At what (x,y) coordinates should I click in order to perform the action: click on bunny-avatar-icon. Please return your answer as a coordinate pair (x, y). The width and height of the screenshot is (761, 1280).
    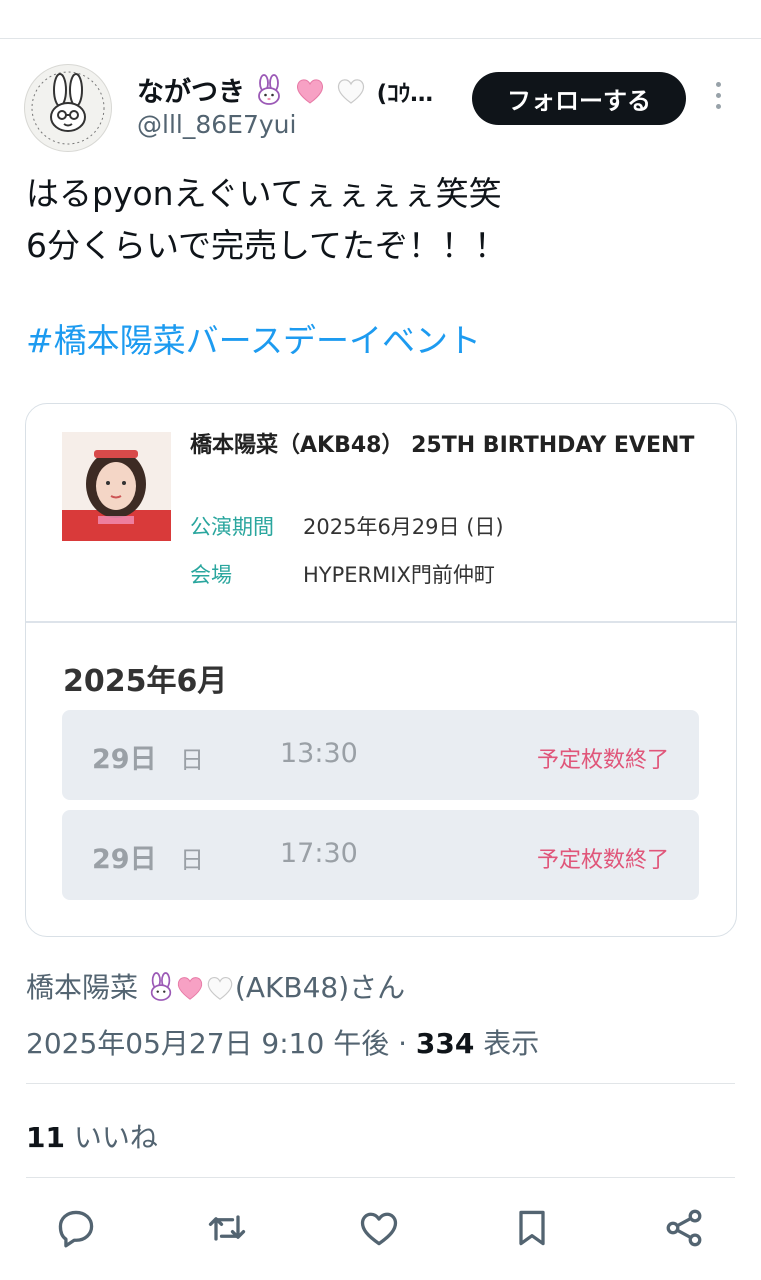
    Looking at the image, I should click on (68, 108).